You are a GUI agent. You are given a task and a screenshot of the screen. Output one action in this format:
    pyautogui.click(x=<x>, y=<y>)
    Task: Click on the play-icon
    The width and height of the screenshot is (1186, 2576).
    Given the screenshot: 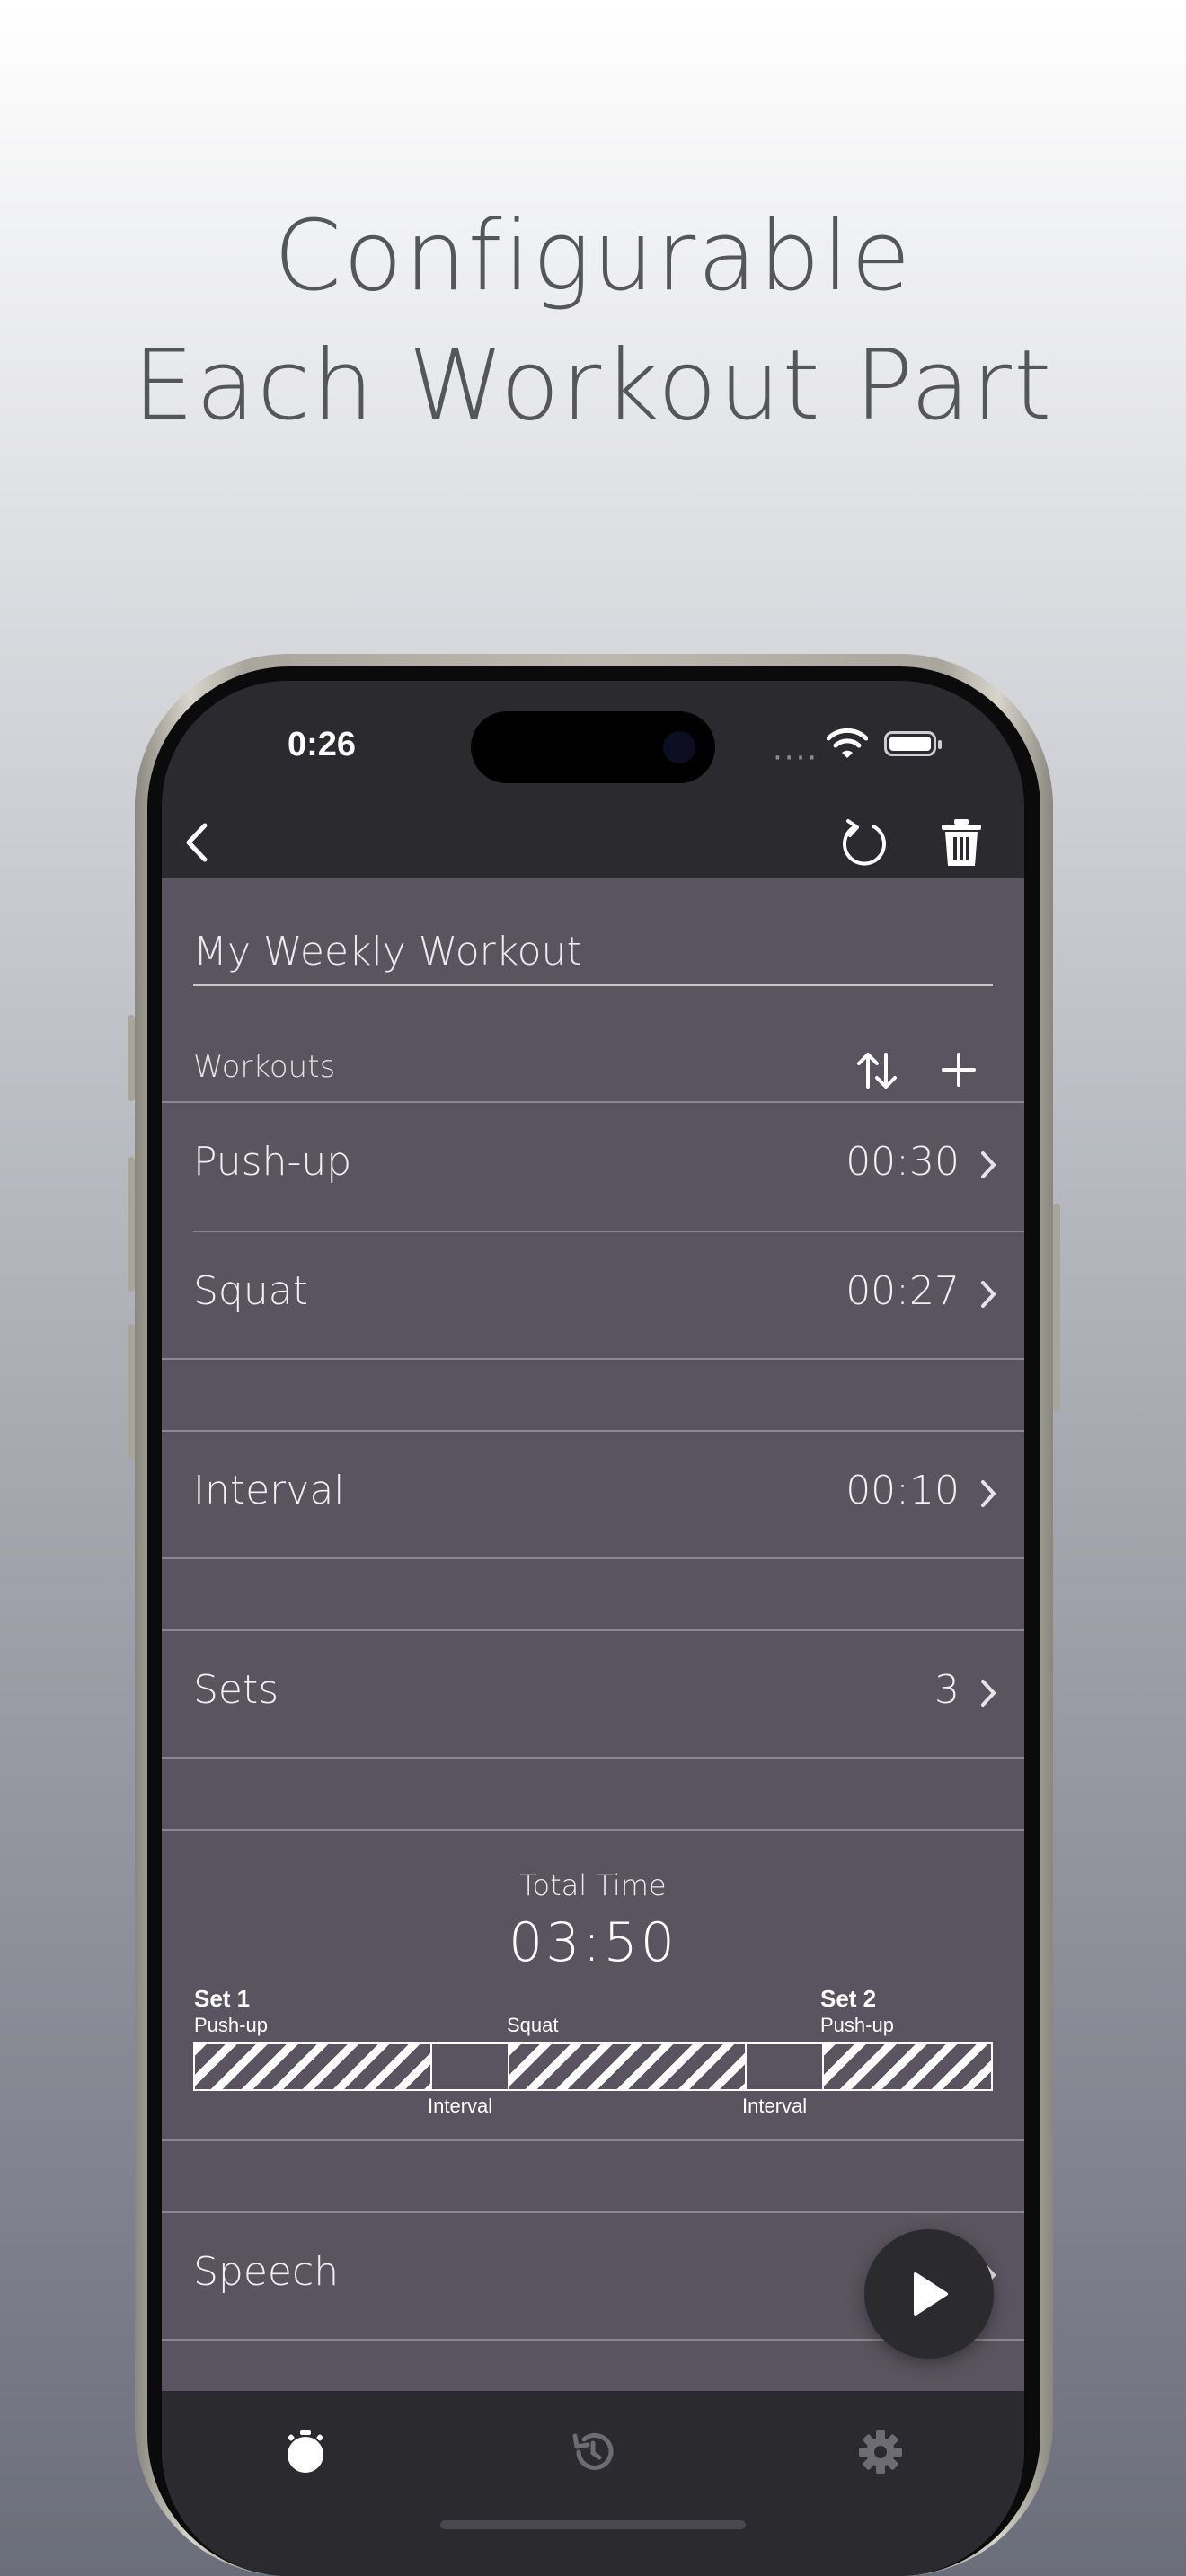 What is the action you would take?
    pyautogui.click(x=931, y=2294)
    